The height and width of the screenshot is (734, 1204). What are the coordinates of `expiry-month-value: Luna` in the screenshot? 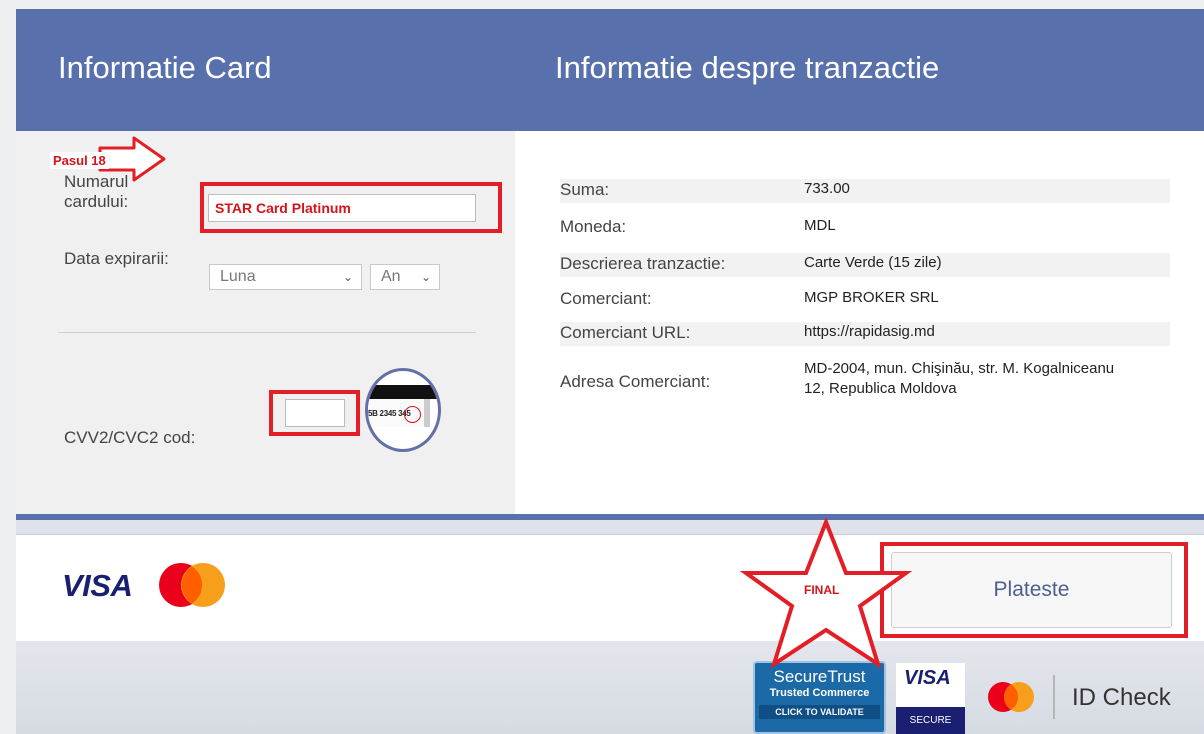 It's located at (238, 276).